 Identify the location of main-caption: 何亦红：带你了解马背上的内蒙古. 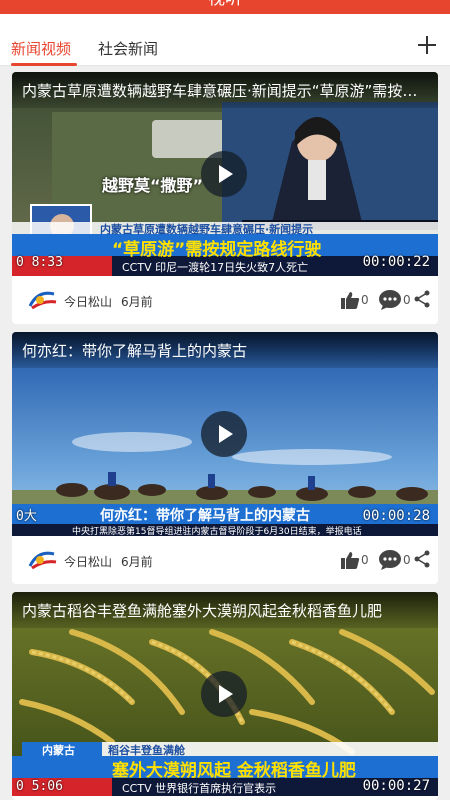
(205, 516).